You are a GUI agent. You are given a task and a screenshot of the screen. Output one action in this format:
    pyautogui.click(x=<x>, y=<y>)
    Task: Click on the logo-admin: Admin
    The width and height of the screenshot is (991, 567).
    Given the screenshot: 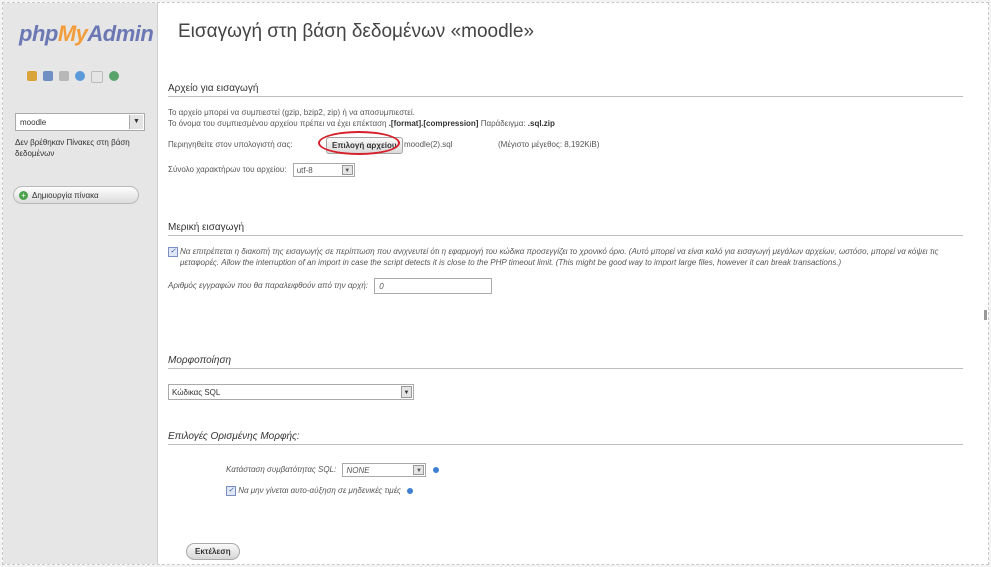 What is the action you would take?
    pyautogui.click(x=120, y=33)
    